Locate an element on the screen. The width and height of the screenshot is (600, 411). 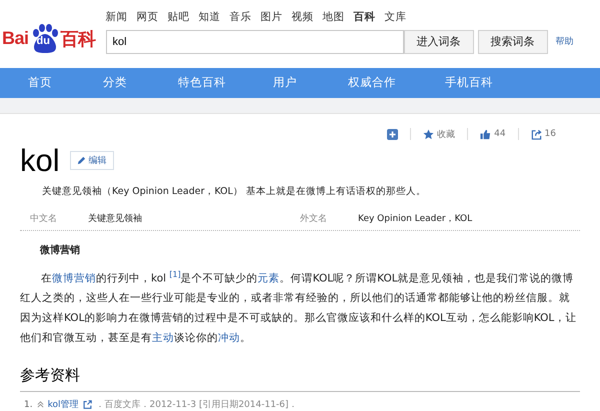
action-label: 16 is located at coordinates (550, 134).